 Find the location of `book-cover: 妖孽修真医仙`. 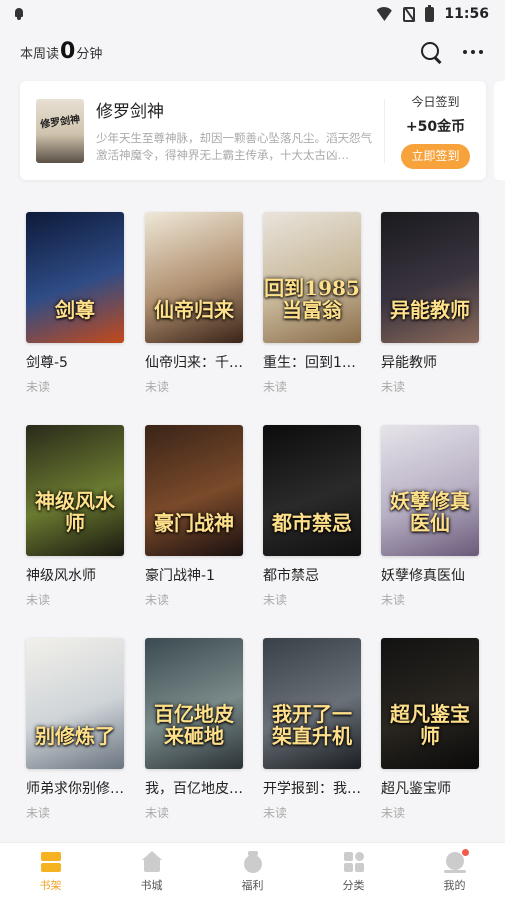

book-cover: 妖孽修真医仙 is located at coordinates (430, 490).